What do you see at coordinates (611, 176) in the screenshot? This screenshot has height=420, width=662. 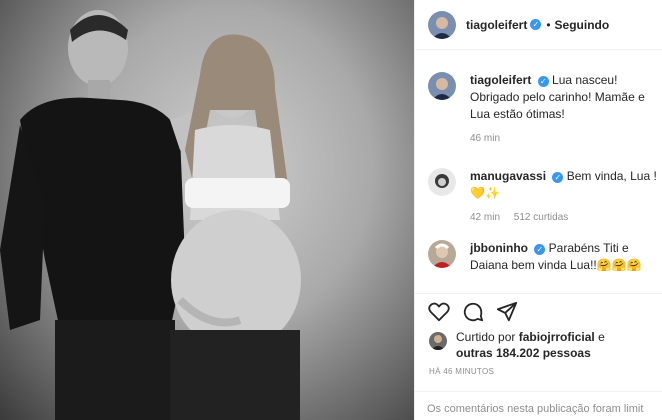 I see `comment-body: Bem vinda, Lua !` at bounding box center [611, 176].